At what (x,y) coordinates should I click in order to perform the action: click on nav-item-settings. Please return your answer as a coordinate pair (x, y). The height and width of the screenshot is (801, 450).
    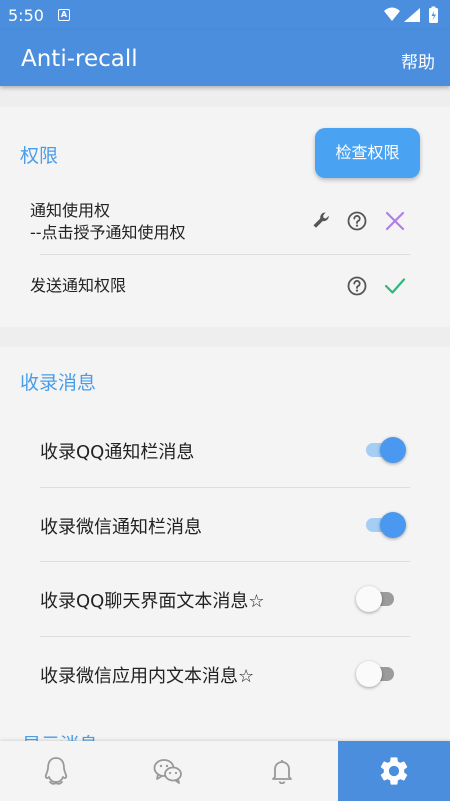
    Looking at the image, I should click on (394, 771).